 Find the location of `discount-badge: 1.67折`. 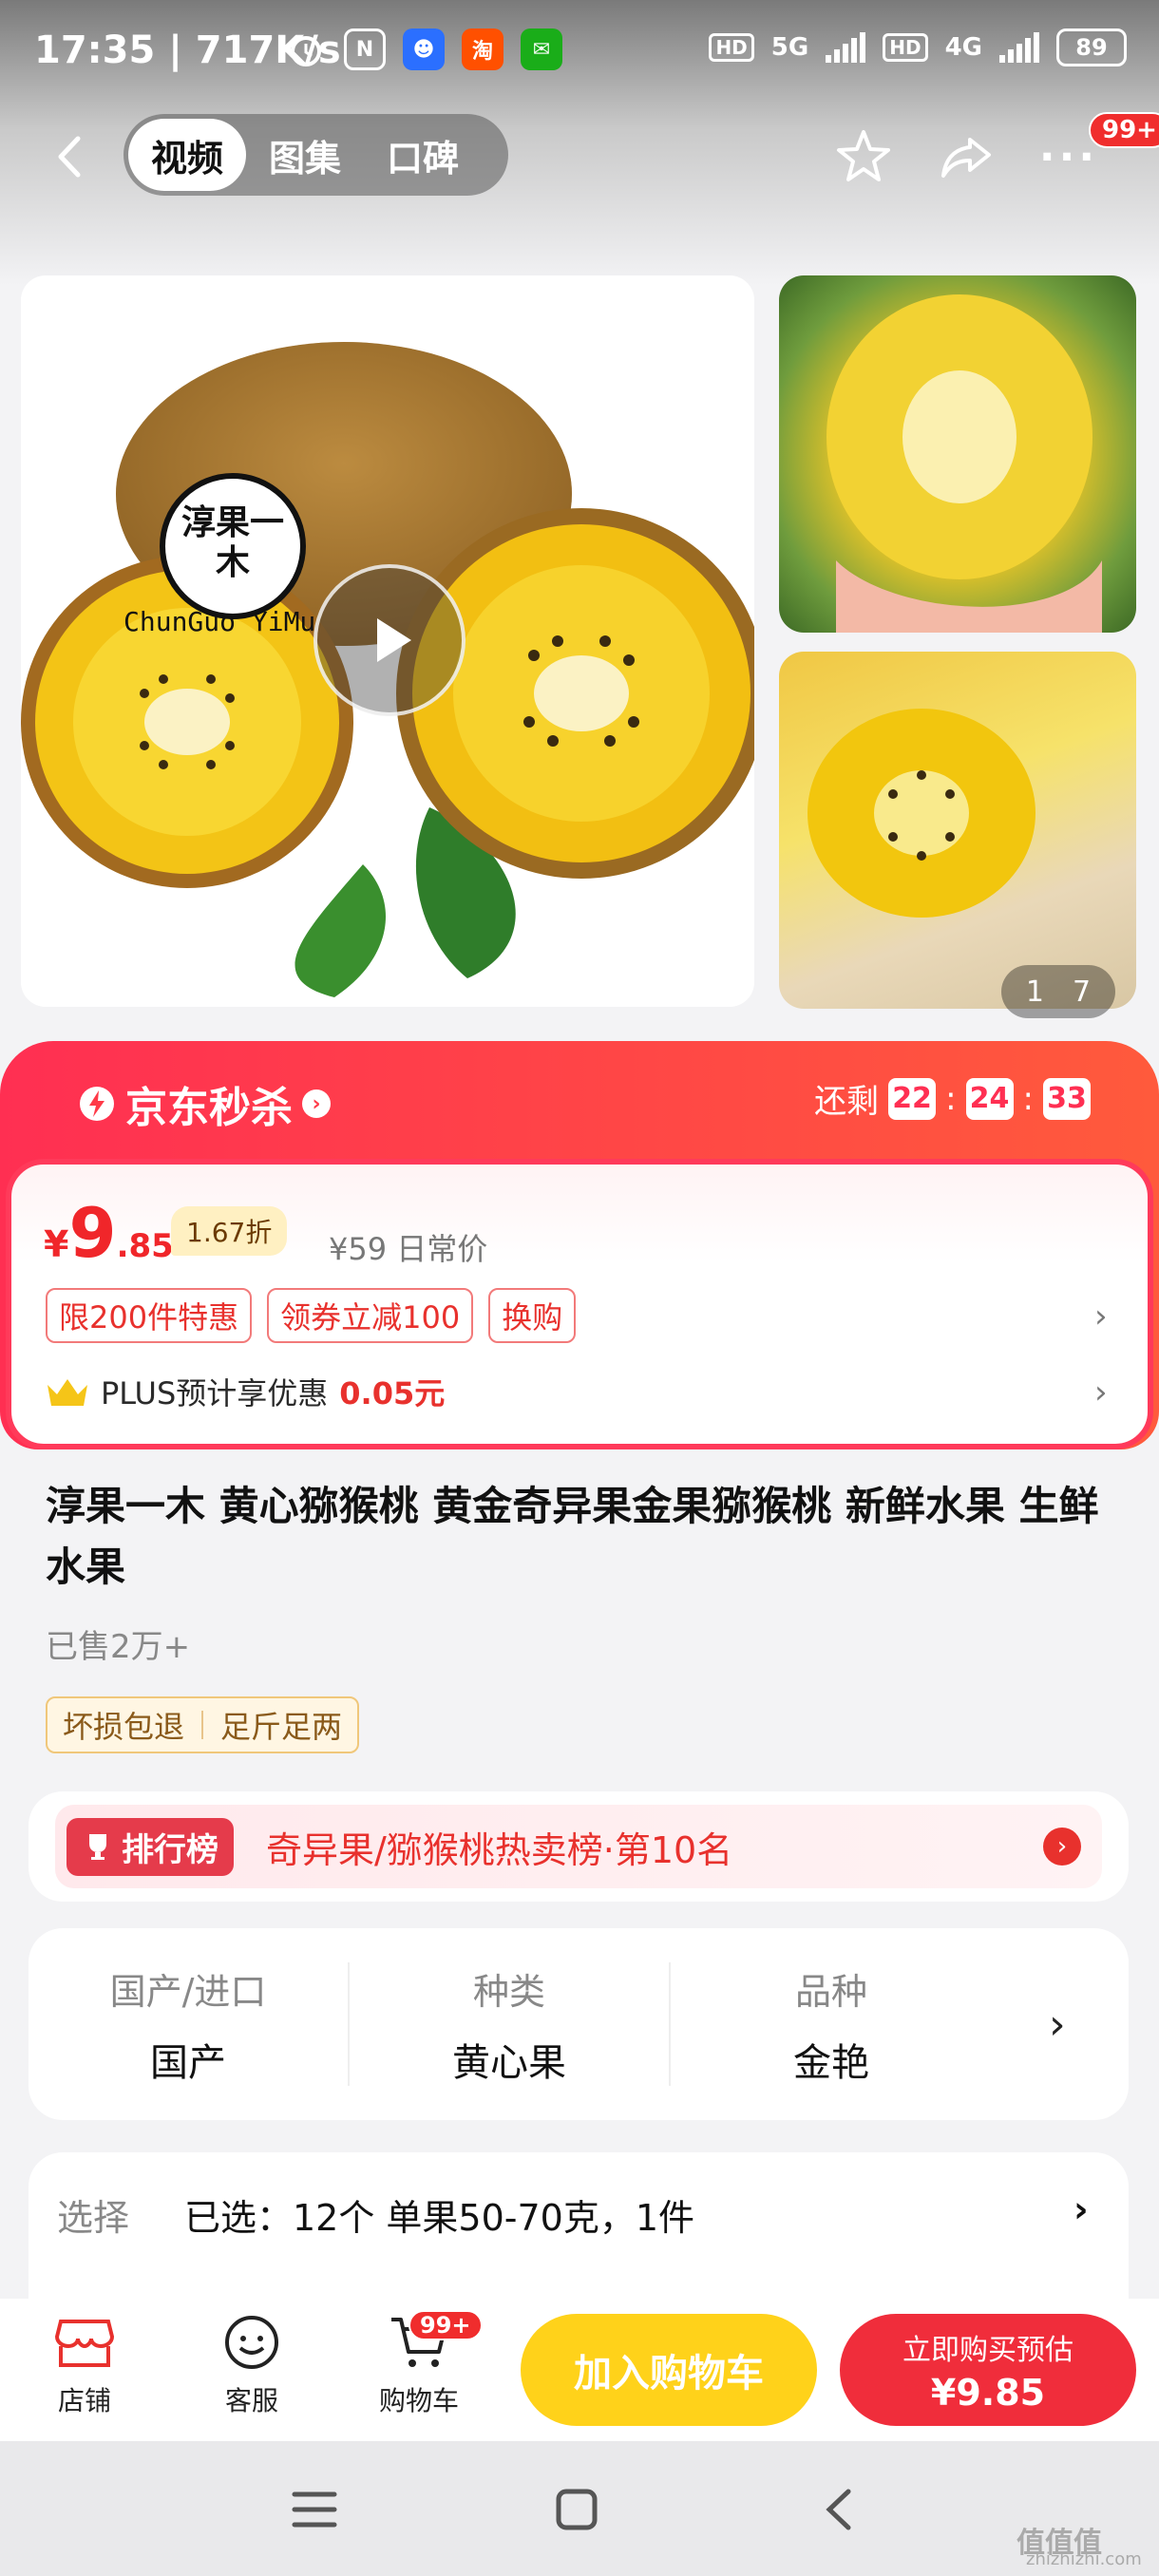

discount-badge: 1.67折 is located at coordinates (229, 1231).